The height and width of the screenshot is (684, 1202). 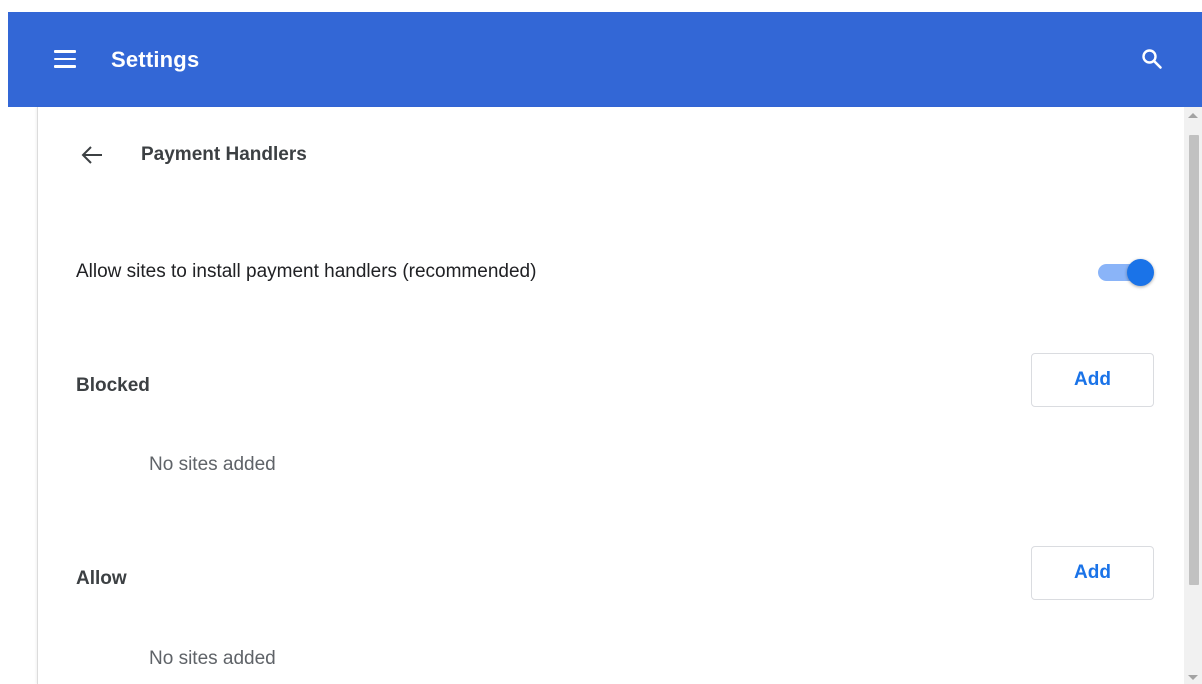 I want to click on allow-empty-text: No sites added, so click(x=212, y=658).